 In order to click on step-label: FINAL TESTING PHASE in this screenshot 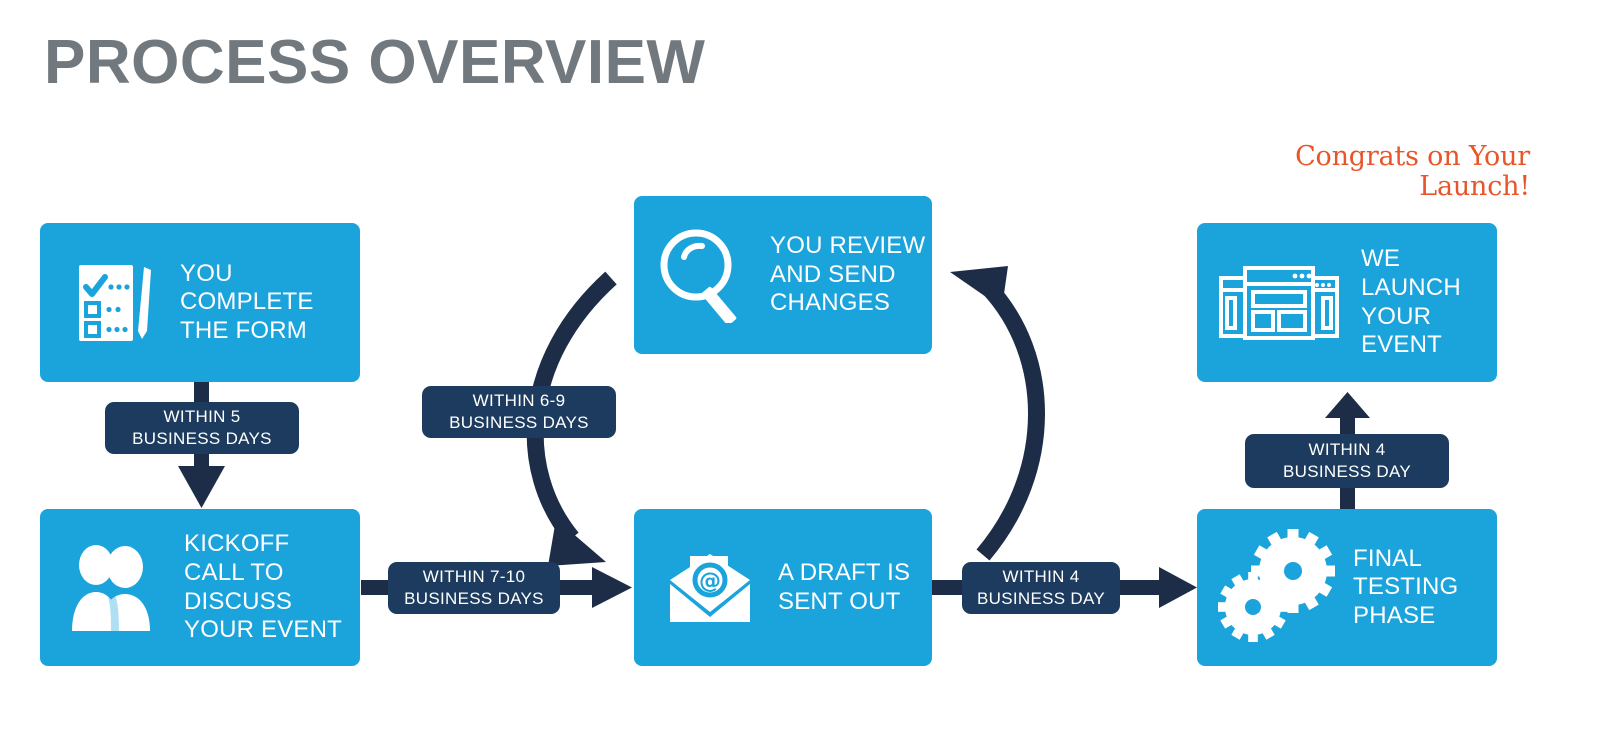, I will do `click(1406, 586)`.